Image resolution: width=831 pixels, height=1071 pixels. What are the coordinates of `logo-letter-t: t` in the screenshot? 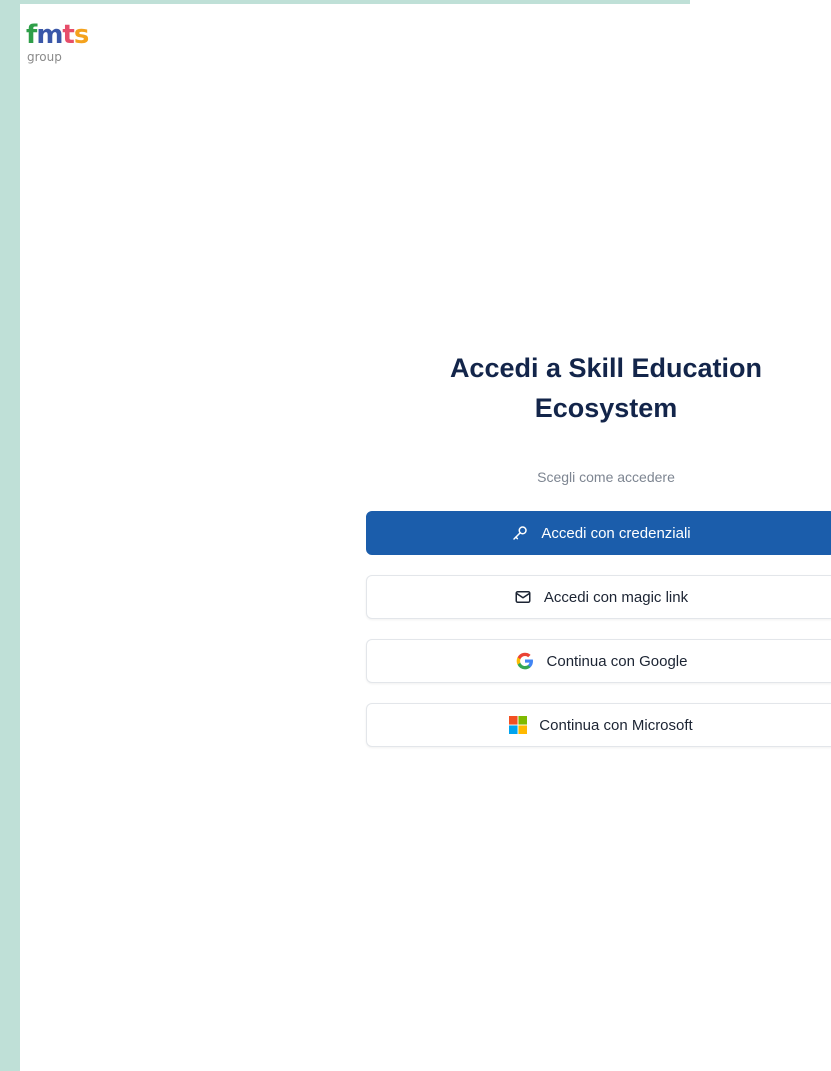 It's located at (68, 35).